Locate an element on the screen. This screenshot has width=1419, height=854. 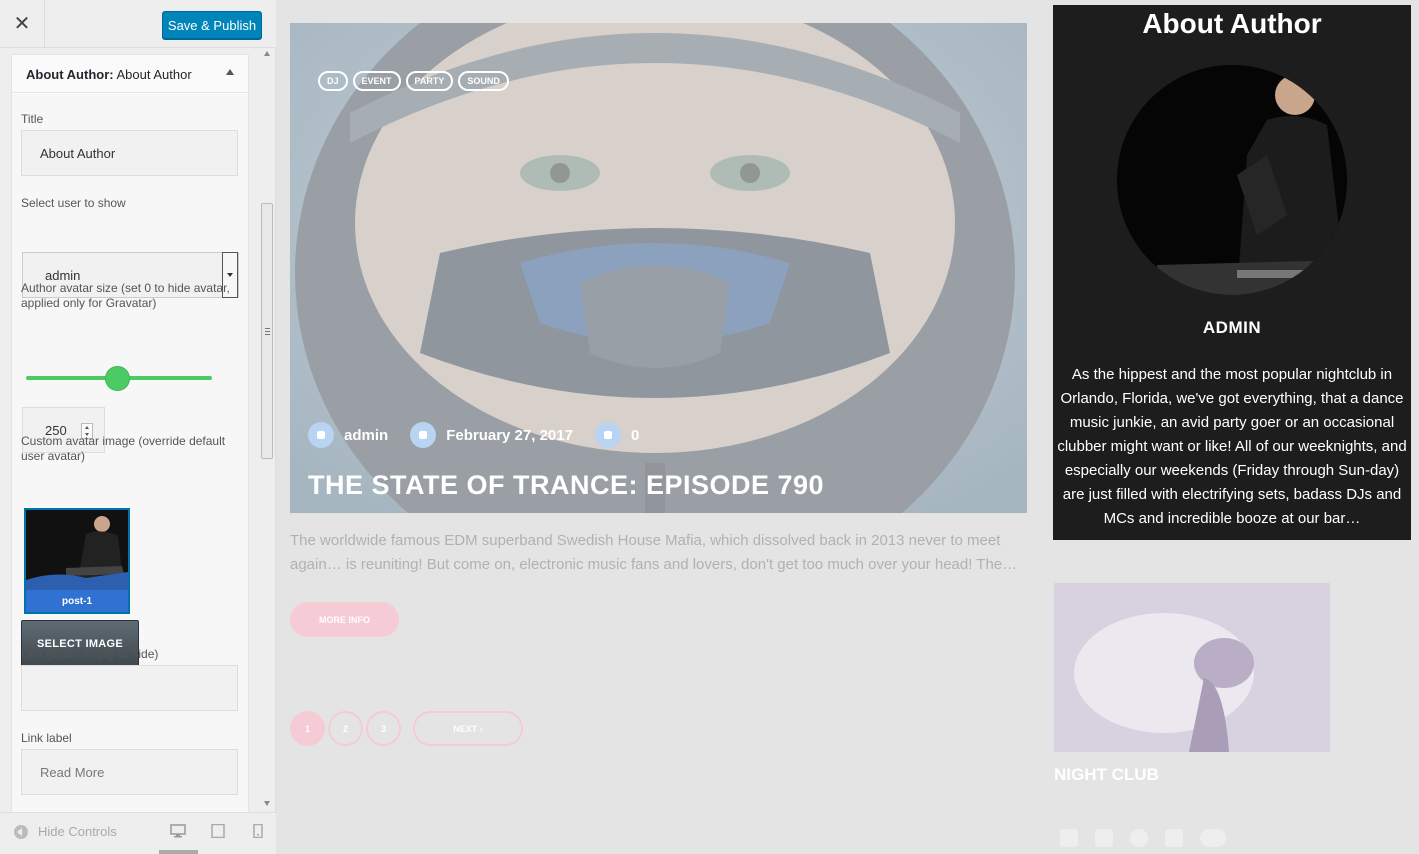
post-comments: 0 is located at coordinates (617, 435).